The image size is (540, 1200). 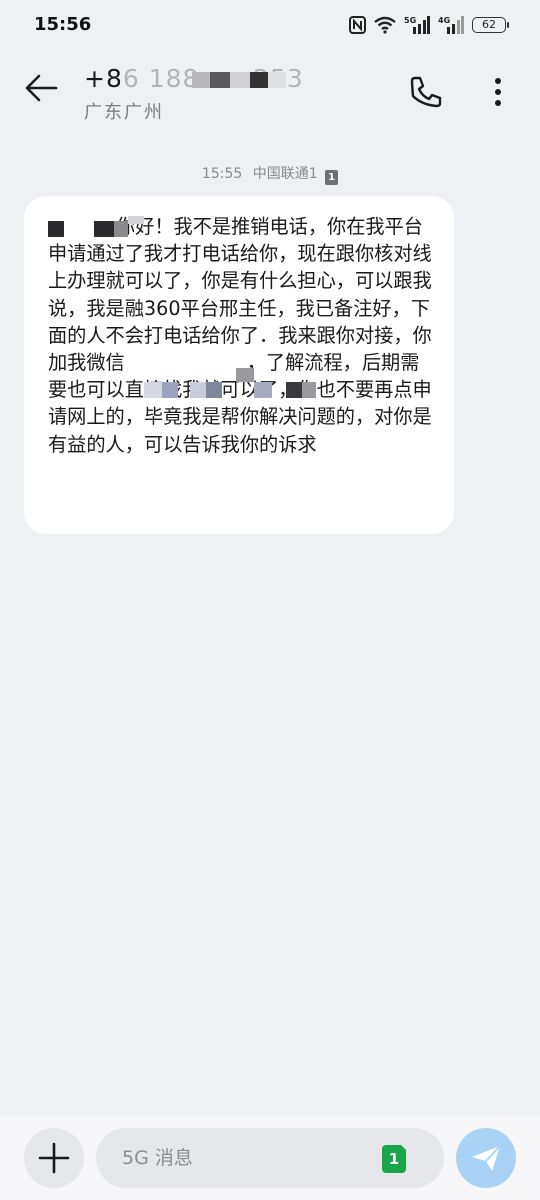 I want to click on send-icon, so click(x=486, y=1158).